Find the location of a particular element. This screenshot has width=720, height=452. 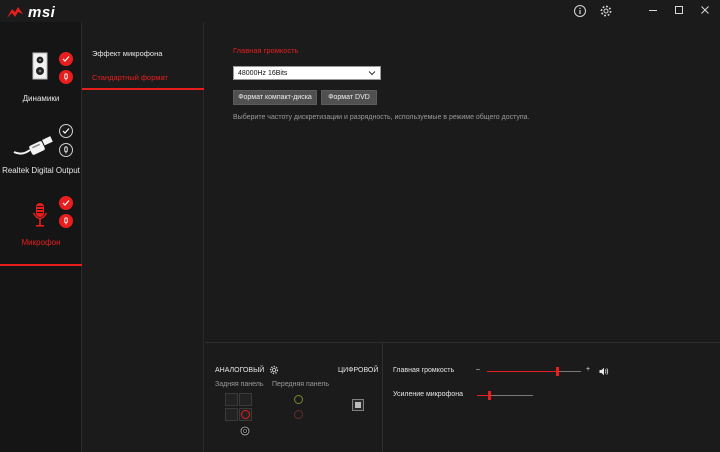

device-microphone: Микрофон is located at coordinates (41, 228).